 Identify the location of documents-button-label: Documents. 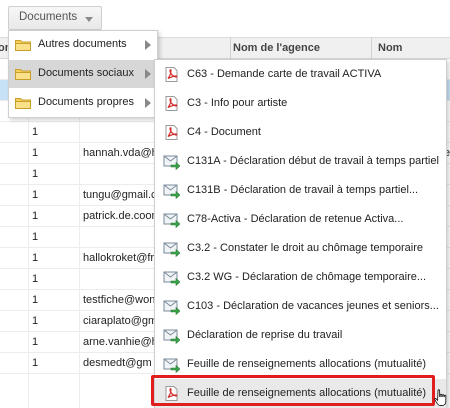
(48, 17).